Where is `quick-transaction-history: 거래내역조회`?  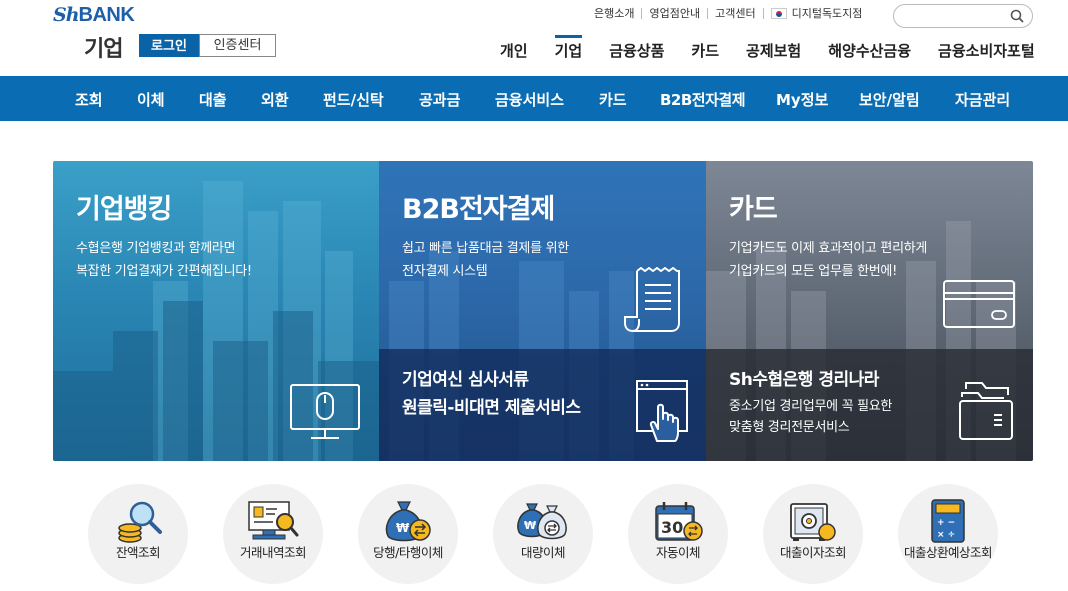 quick-transaction-history: 거래내역조회 is located at coordinates (273, 534).